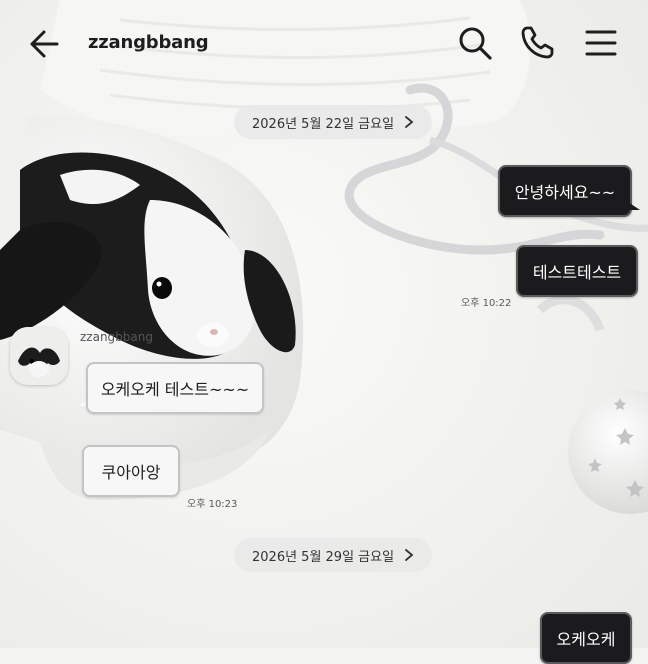  I want to click on outgoing-message: 테스트테스트, so click(577, 271).